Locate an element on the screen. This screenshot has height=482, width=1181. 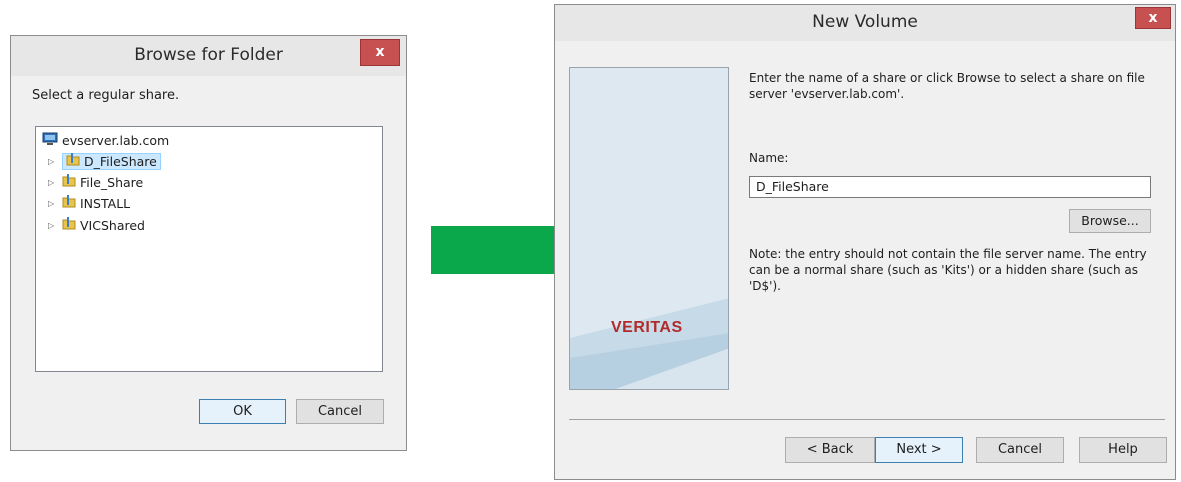
tree-item-selection: D_FileShare is located at coordinates (111, 162).